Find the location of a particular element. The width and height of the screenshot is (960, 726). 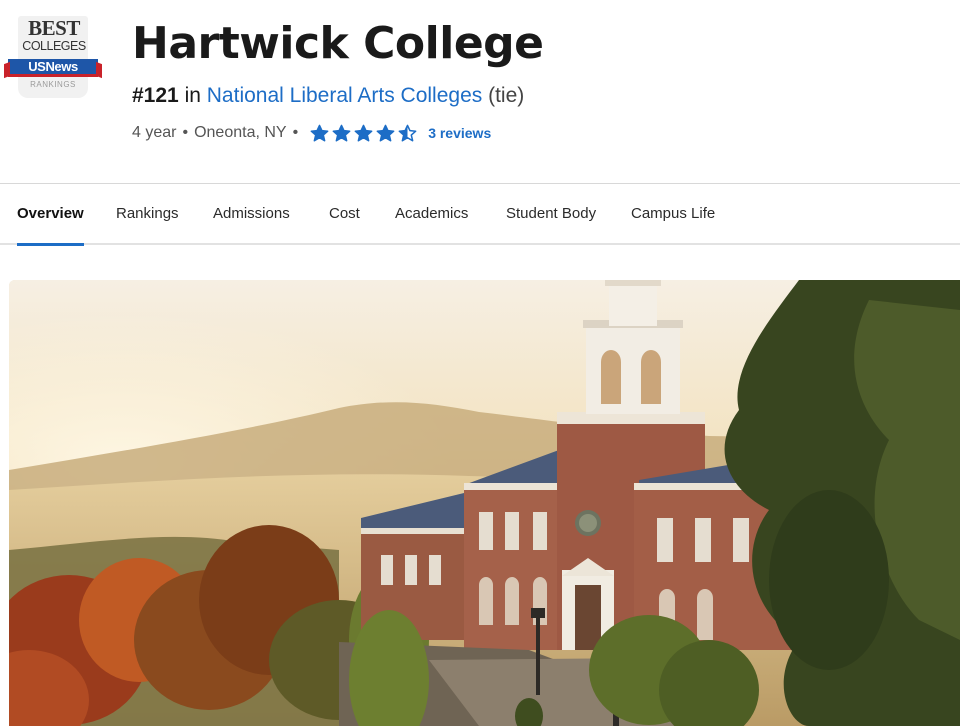

tab-rankings: Rankings is located at coordinates (147, 214).